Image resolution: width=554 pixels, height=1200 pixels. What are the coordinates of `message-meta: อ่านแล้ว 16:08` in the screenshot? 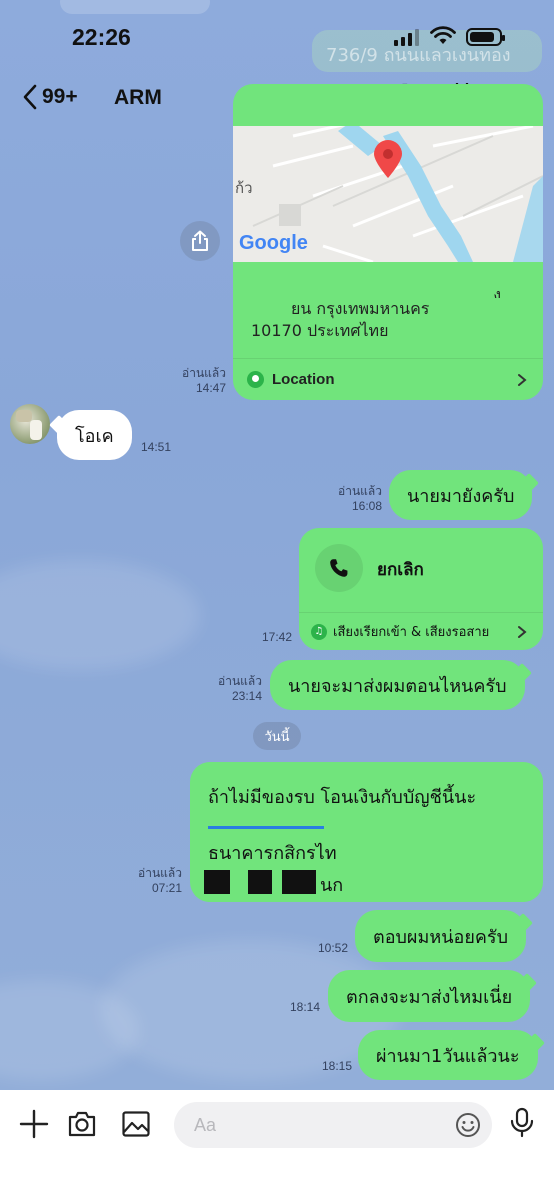 It's located at (351, 499).